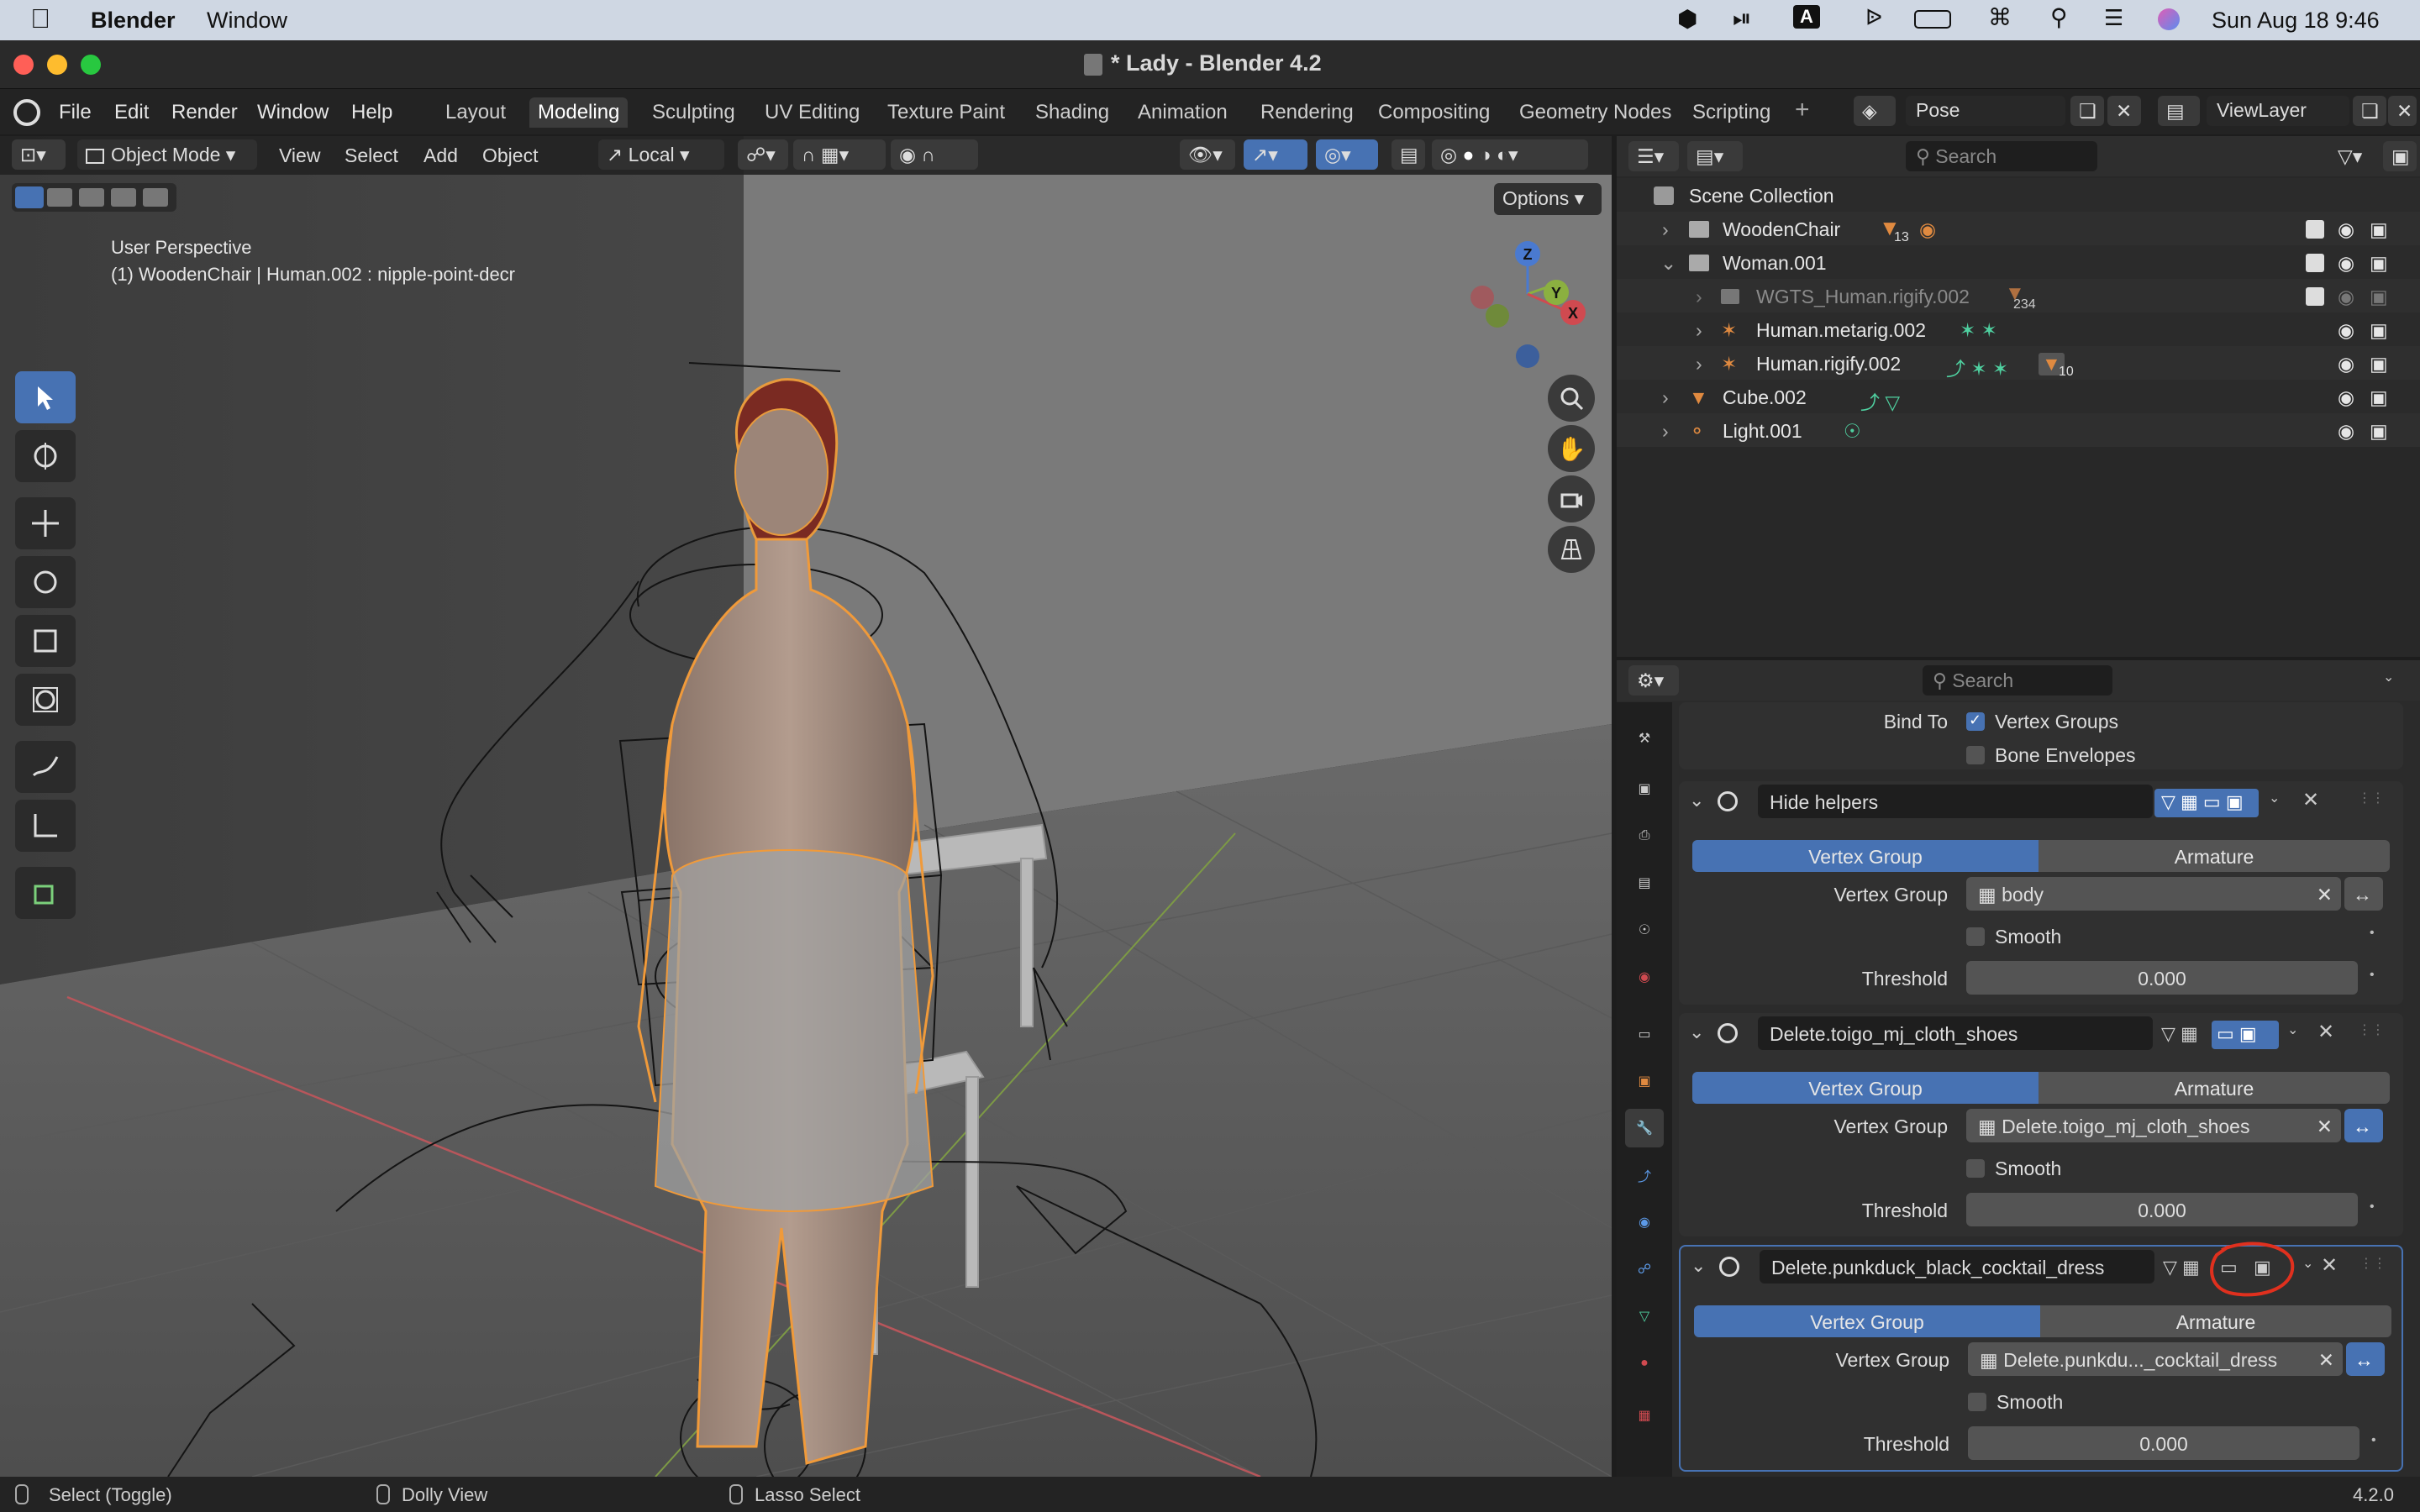 This screenshot has height=1512, width=2420. I want to click on blender-status-icon: ⬢, so click(1687, 19).